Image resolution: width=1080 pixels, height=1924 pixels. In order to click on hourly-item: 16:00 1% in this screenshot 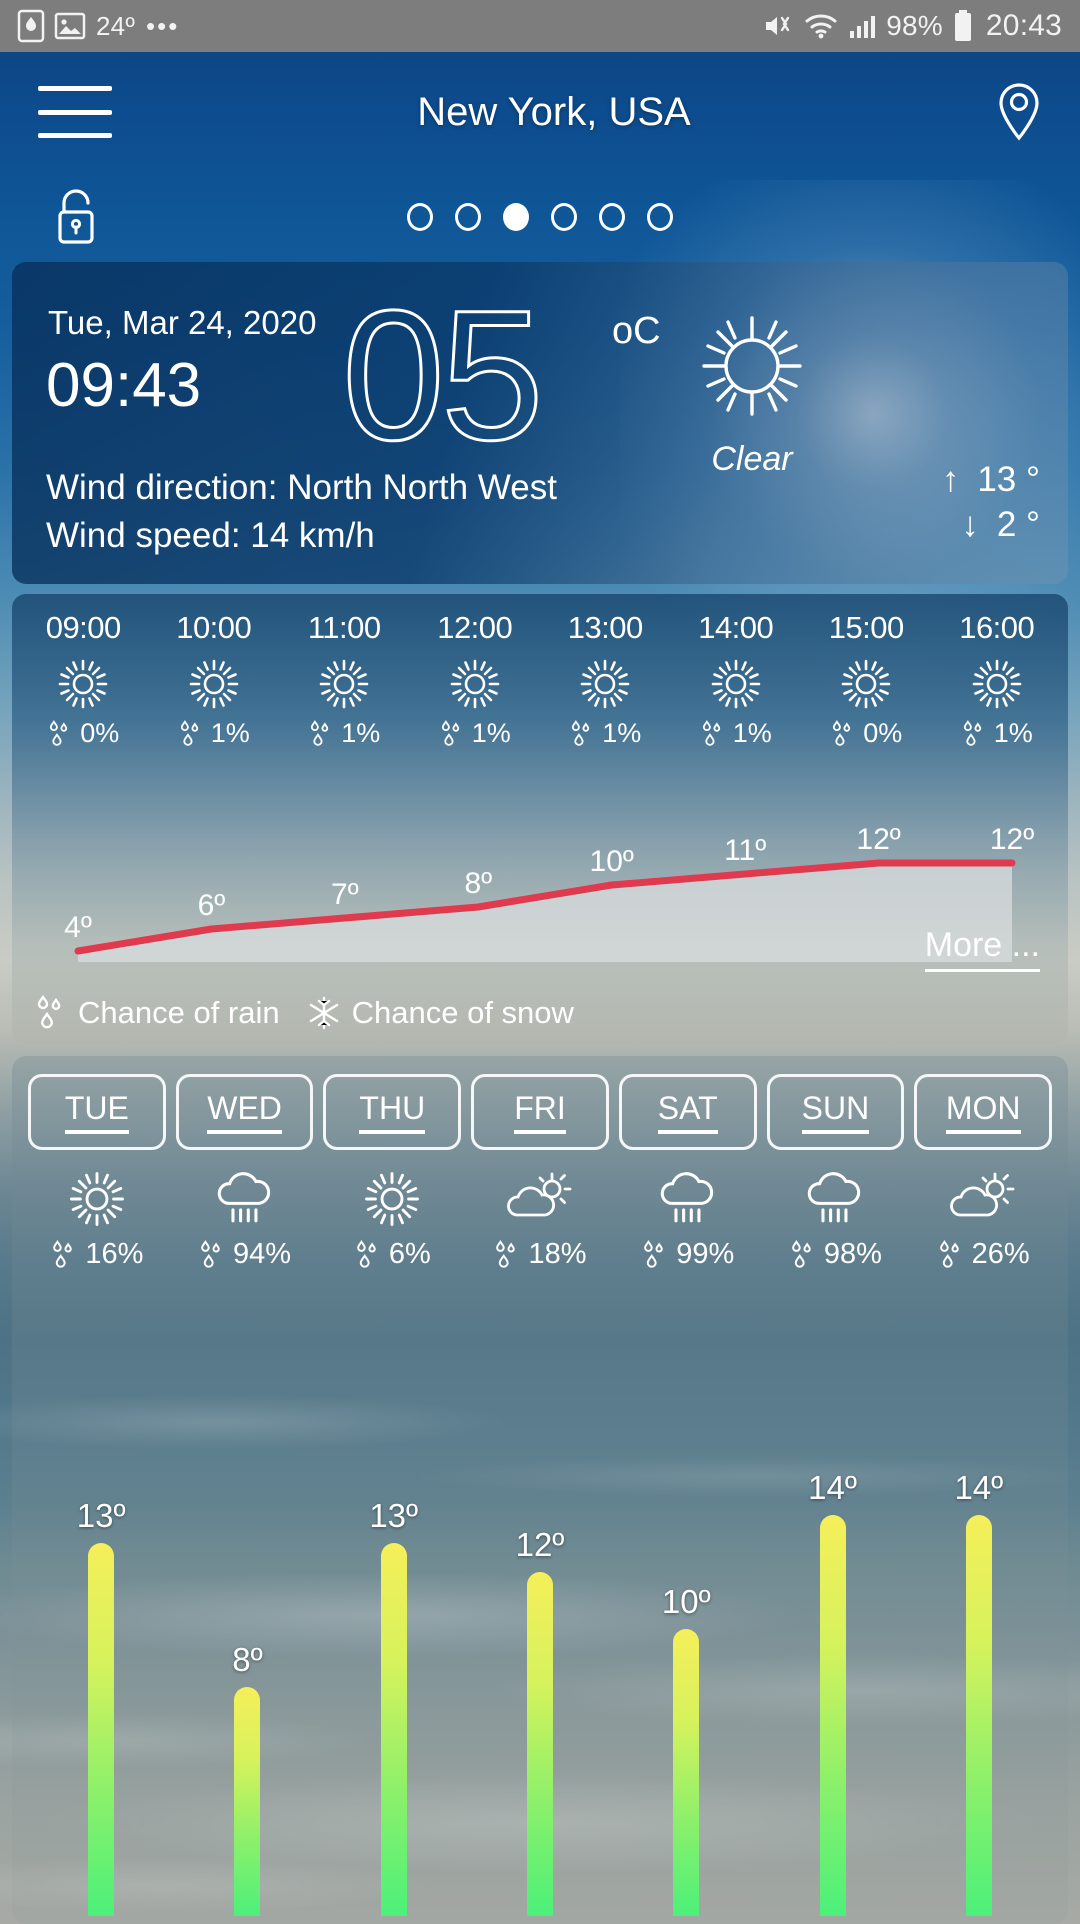, I will do `click(997, 679)`.